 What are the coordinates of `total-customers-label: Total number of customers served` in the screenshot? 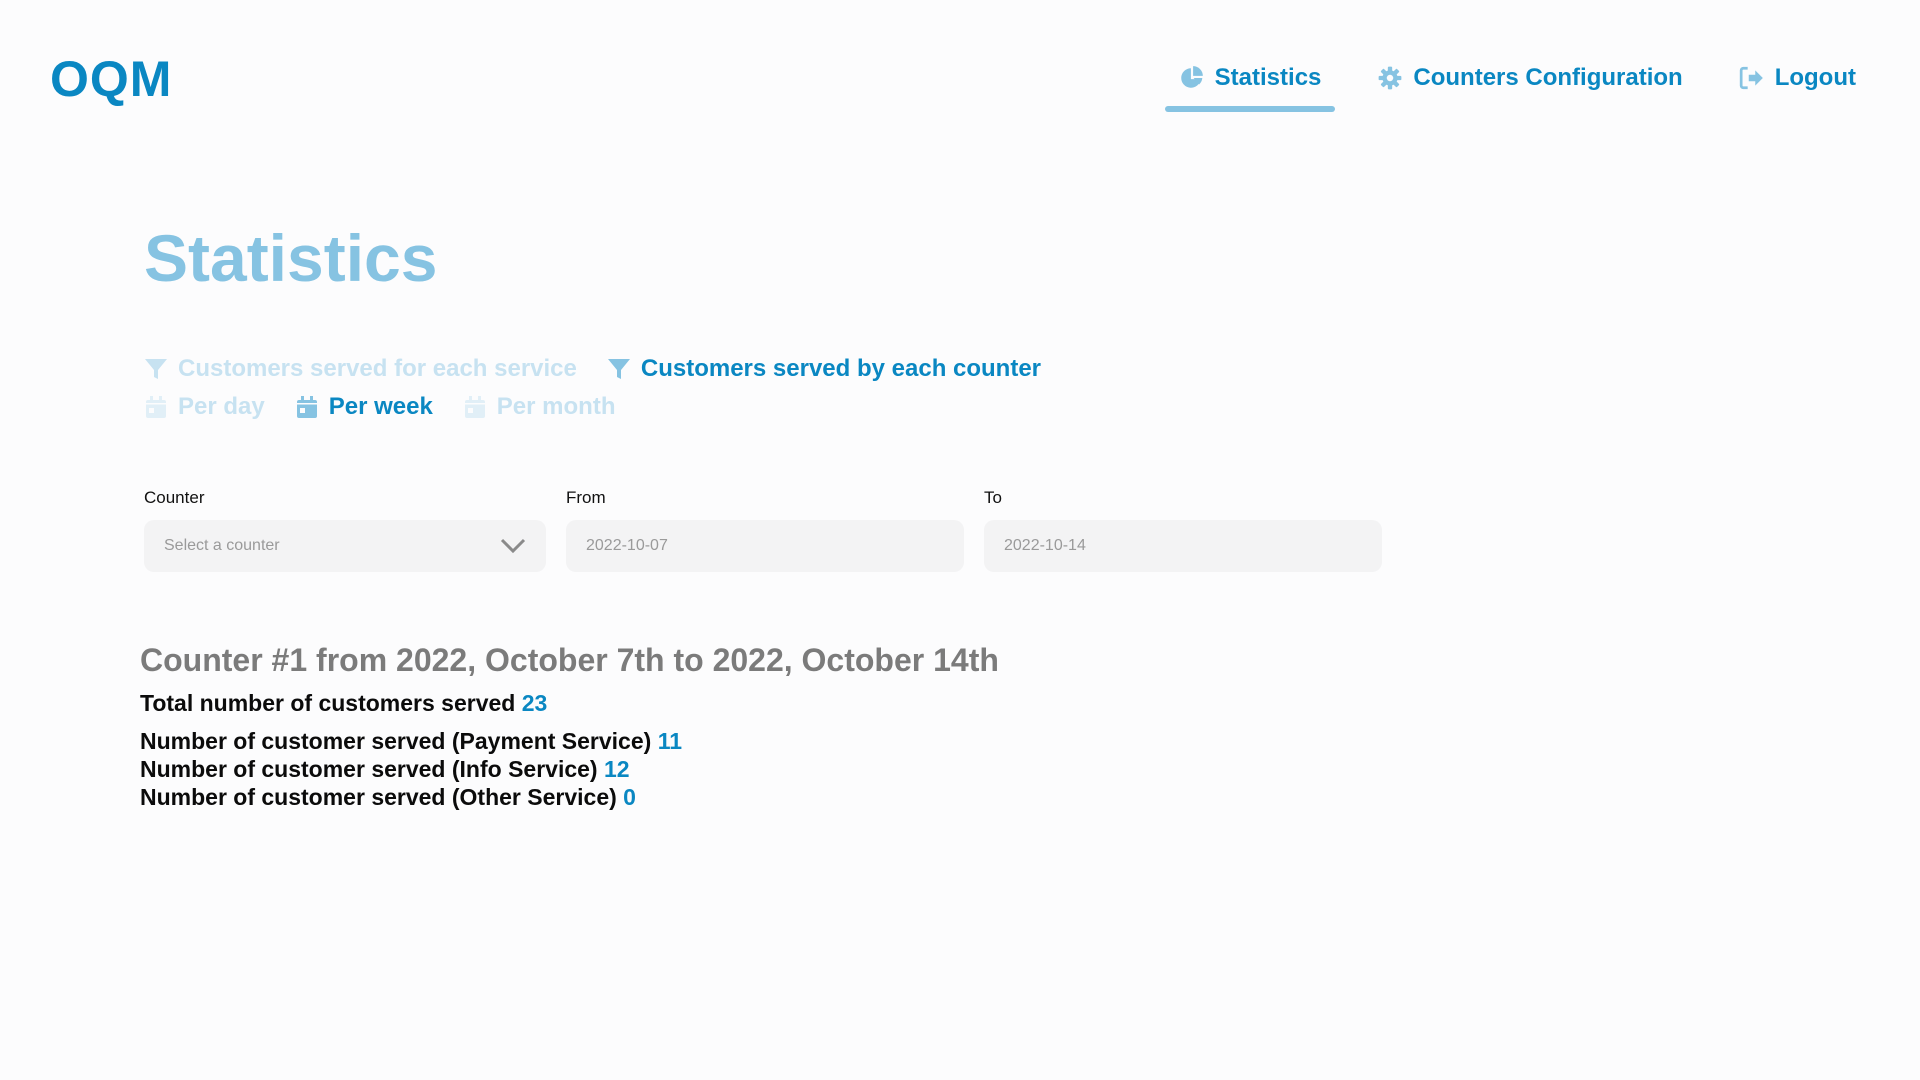 It's located at (328, 703).